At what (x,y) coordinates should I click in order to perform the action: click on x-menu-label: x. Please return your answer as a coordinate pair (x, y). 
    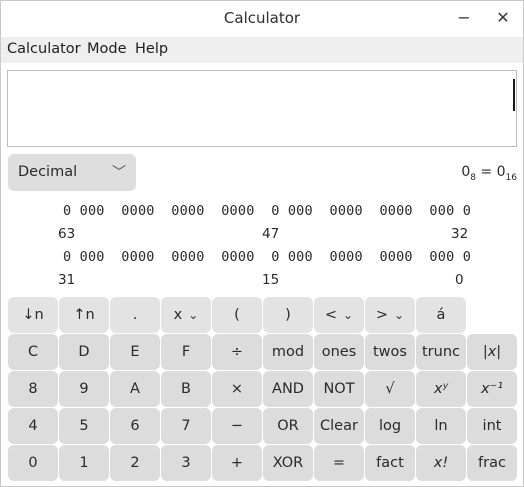
    Looking at the image, I should click on (178, 315).